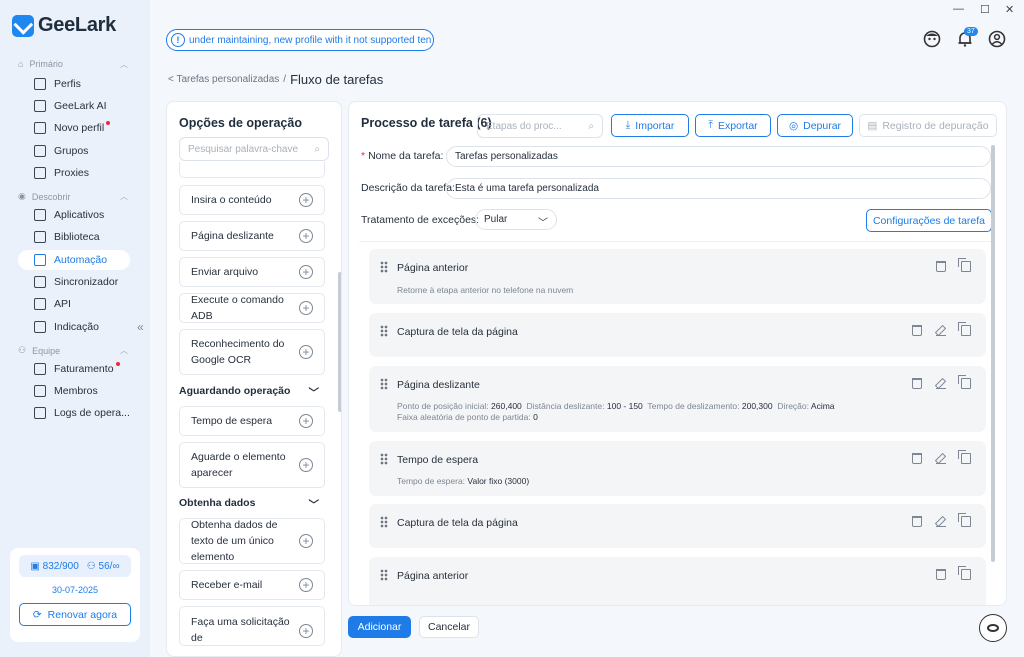  What do you see at coordinates (252, 465) in the screenshot?
I see `op-item: Aguarde o elemento aparecer +` at bounding box center [252, 465].